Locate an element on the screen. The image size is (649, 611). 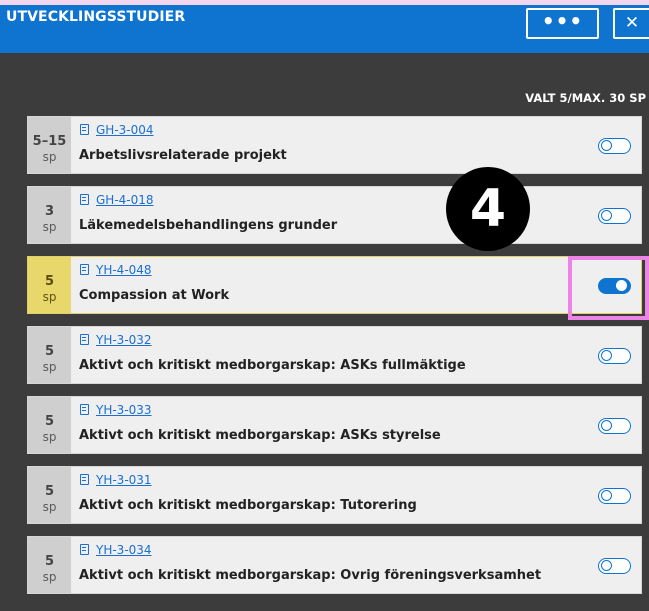
course-code-link: YH-3-034 is located at coordinates (116, 550).